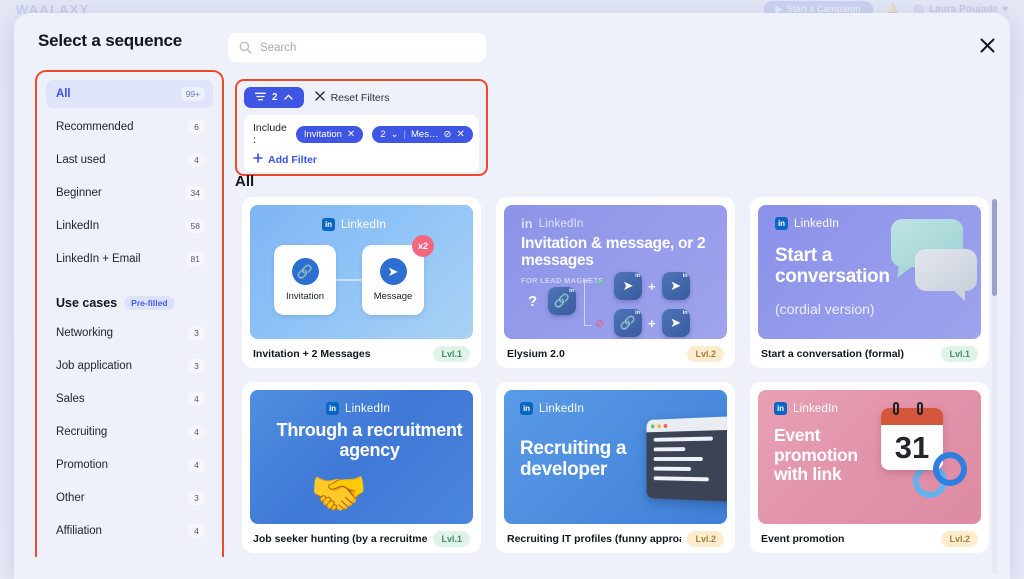 This screenshot has width=1024, height=579. I want to click on link-ring-icon, so click(950, 469).